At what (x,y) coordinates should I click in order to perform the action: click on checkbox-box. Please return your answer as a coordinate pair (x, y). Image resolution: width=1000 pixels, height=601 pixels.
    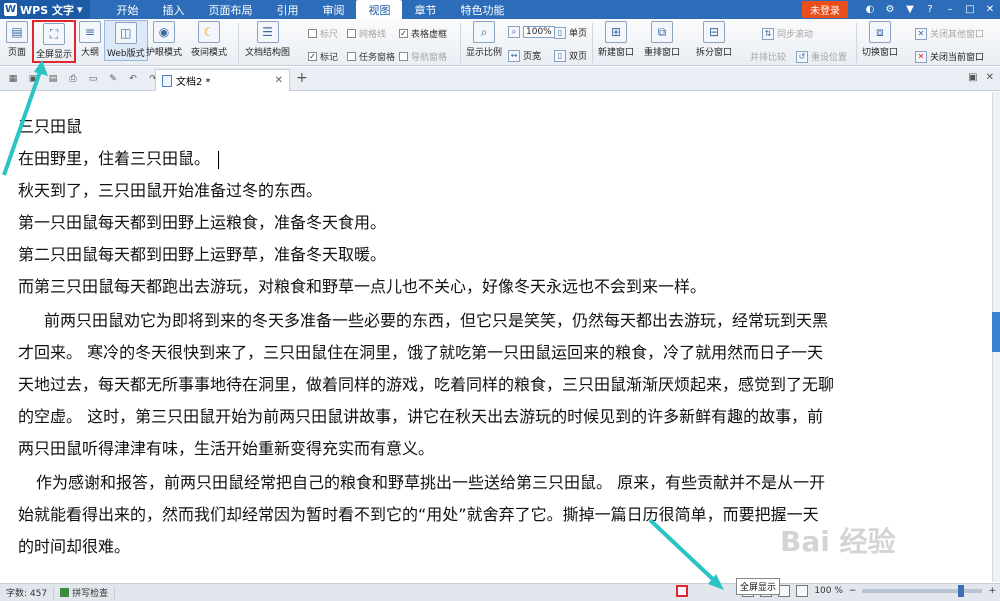
    Looking at the image, I should click on (312, 33).